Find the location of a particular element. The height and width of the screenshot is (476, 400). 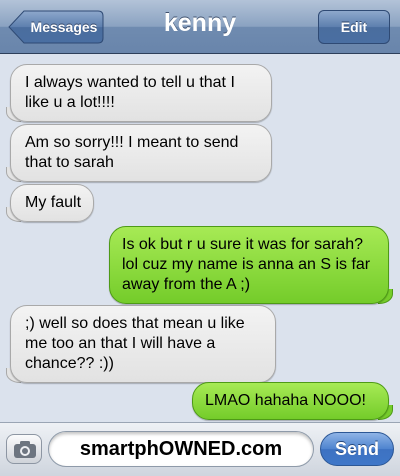

navigation-bar: Messages kenny Edit is located at coordinates (200, 27).